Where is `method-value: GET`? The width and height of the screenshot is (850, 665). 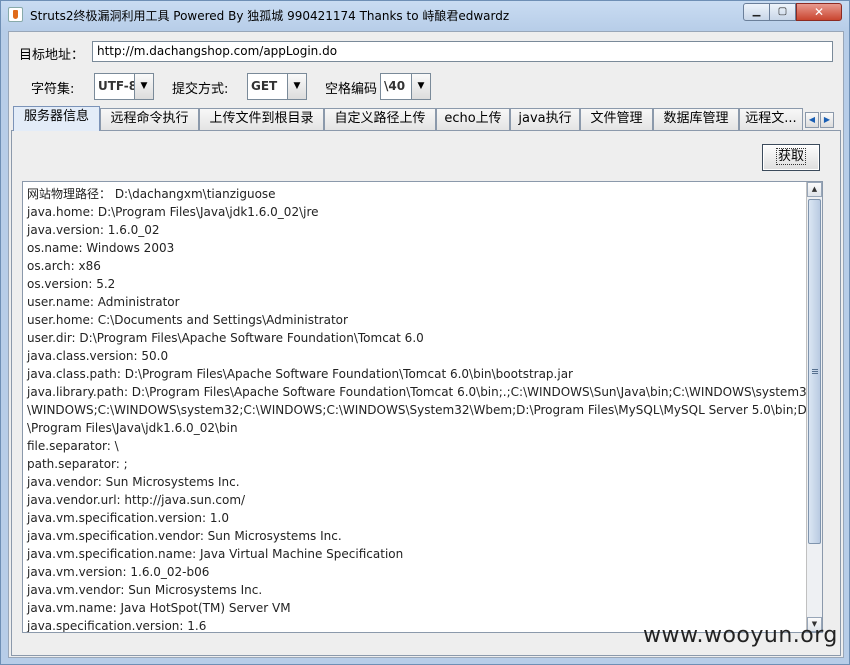 method-value: GET is located at coordinates (264, 86).